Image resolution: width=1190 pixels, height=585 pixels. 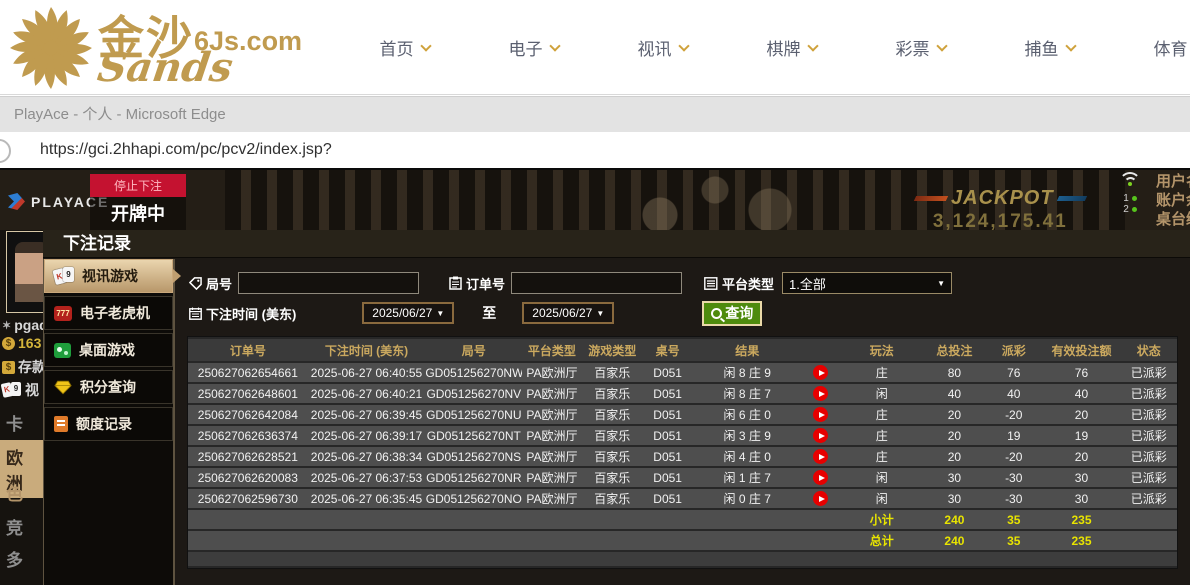 I want to click on round-input, so click(x=329, y=283).